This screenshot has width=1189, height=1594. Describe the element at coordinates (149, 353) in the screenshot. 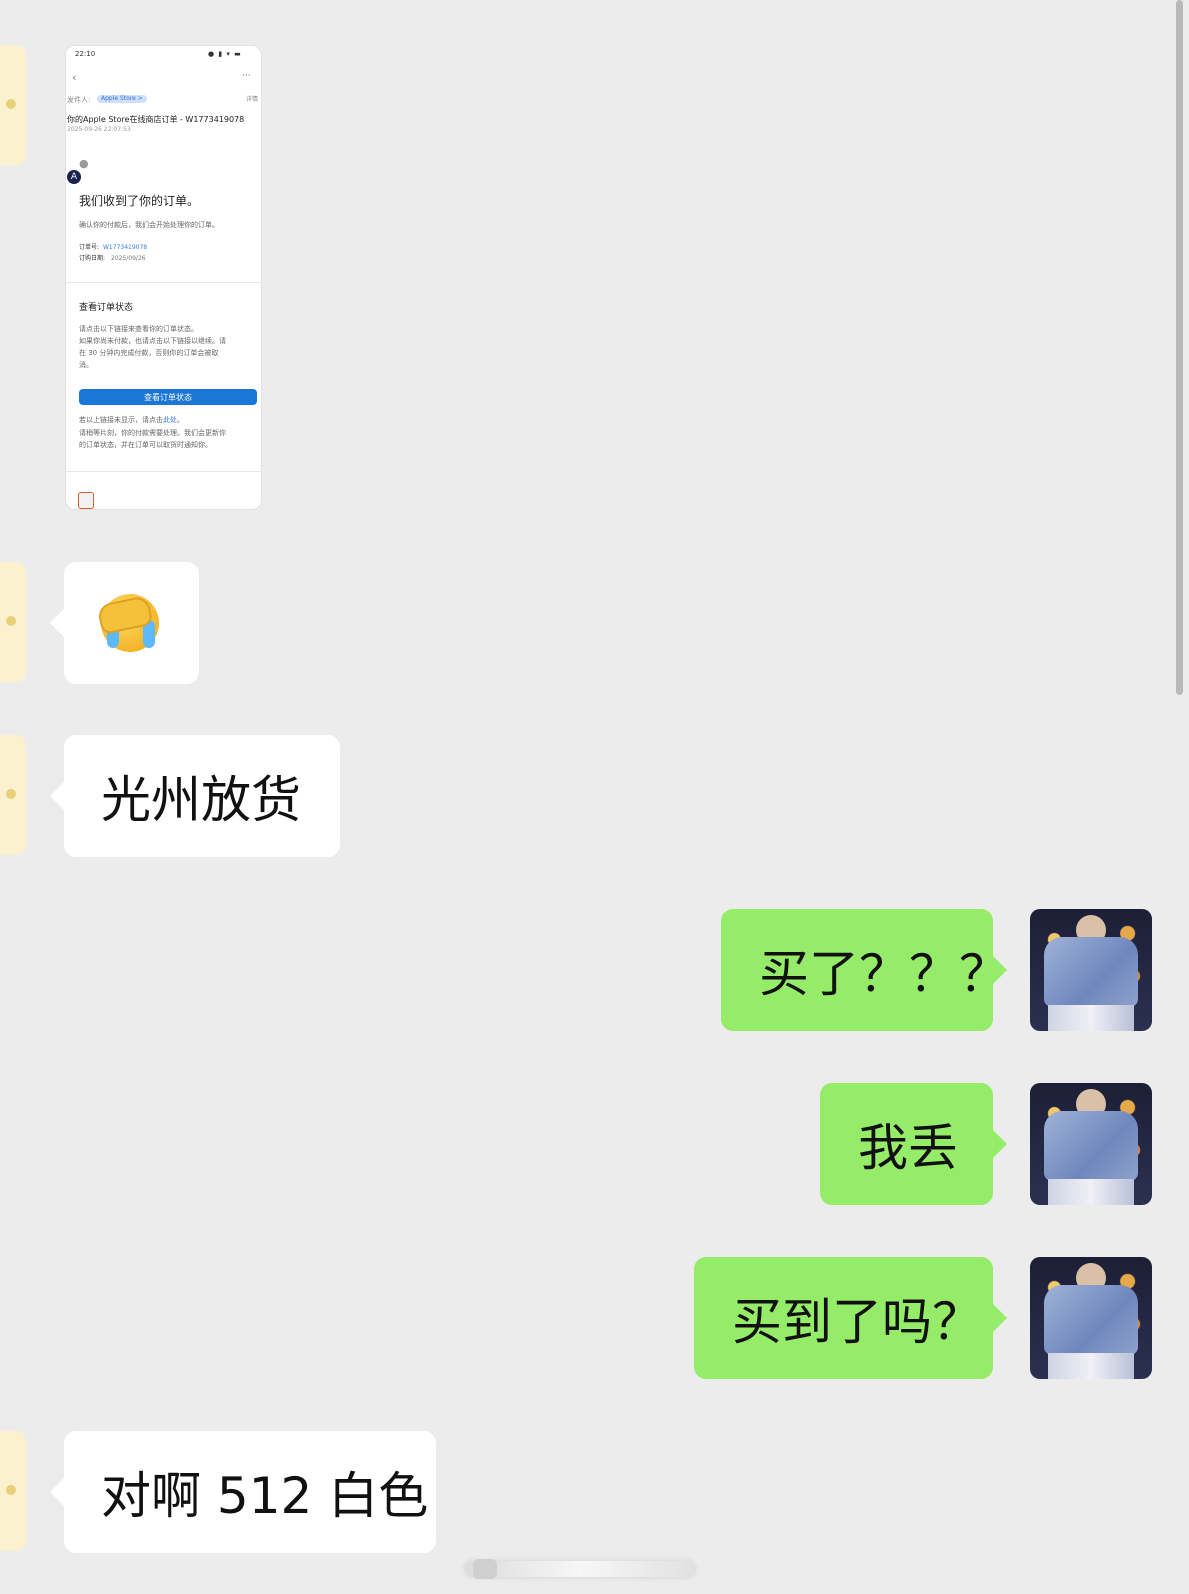

I see `status-text-3: 在 30 分钟内完成付款，否则你的订单会被取` at that location.